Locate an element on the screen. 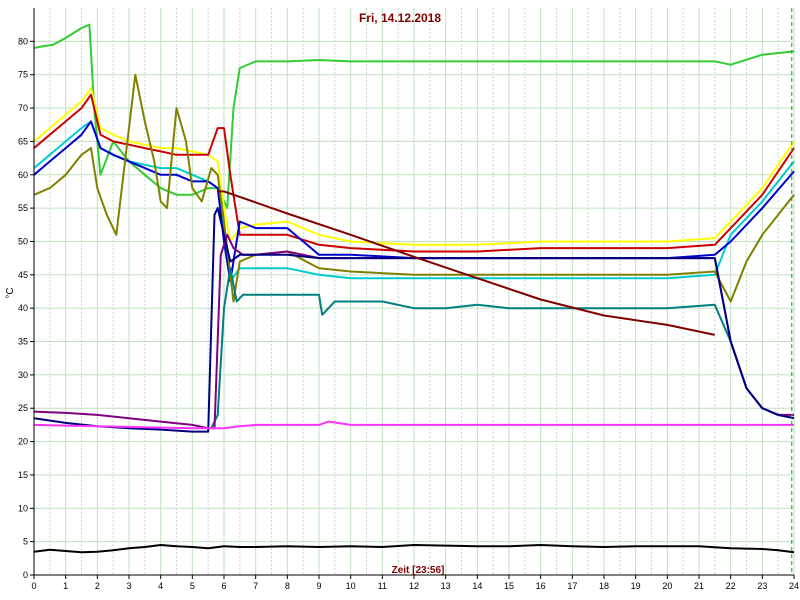 Image resolution: width=800 pixels, height=600 pixels. y-tick-label-16: 80 is located at coordinates (23, 41).